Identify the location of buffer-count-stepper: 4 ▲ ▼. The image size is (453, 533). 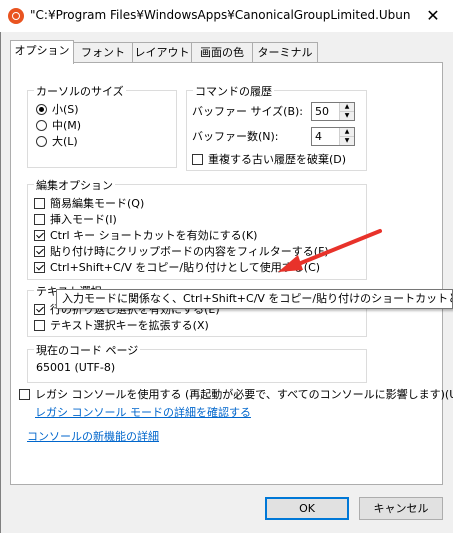
(333, 136).